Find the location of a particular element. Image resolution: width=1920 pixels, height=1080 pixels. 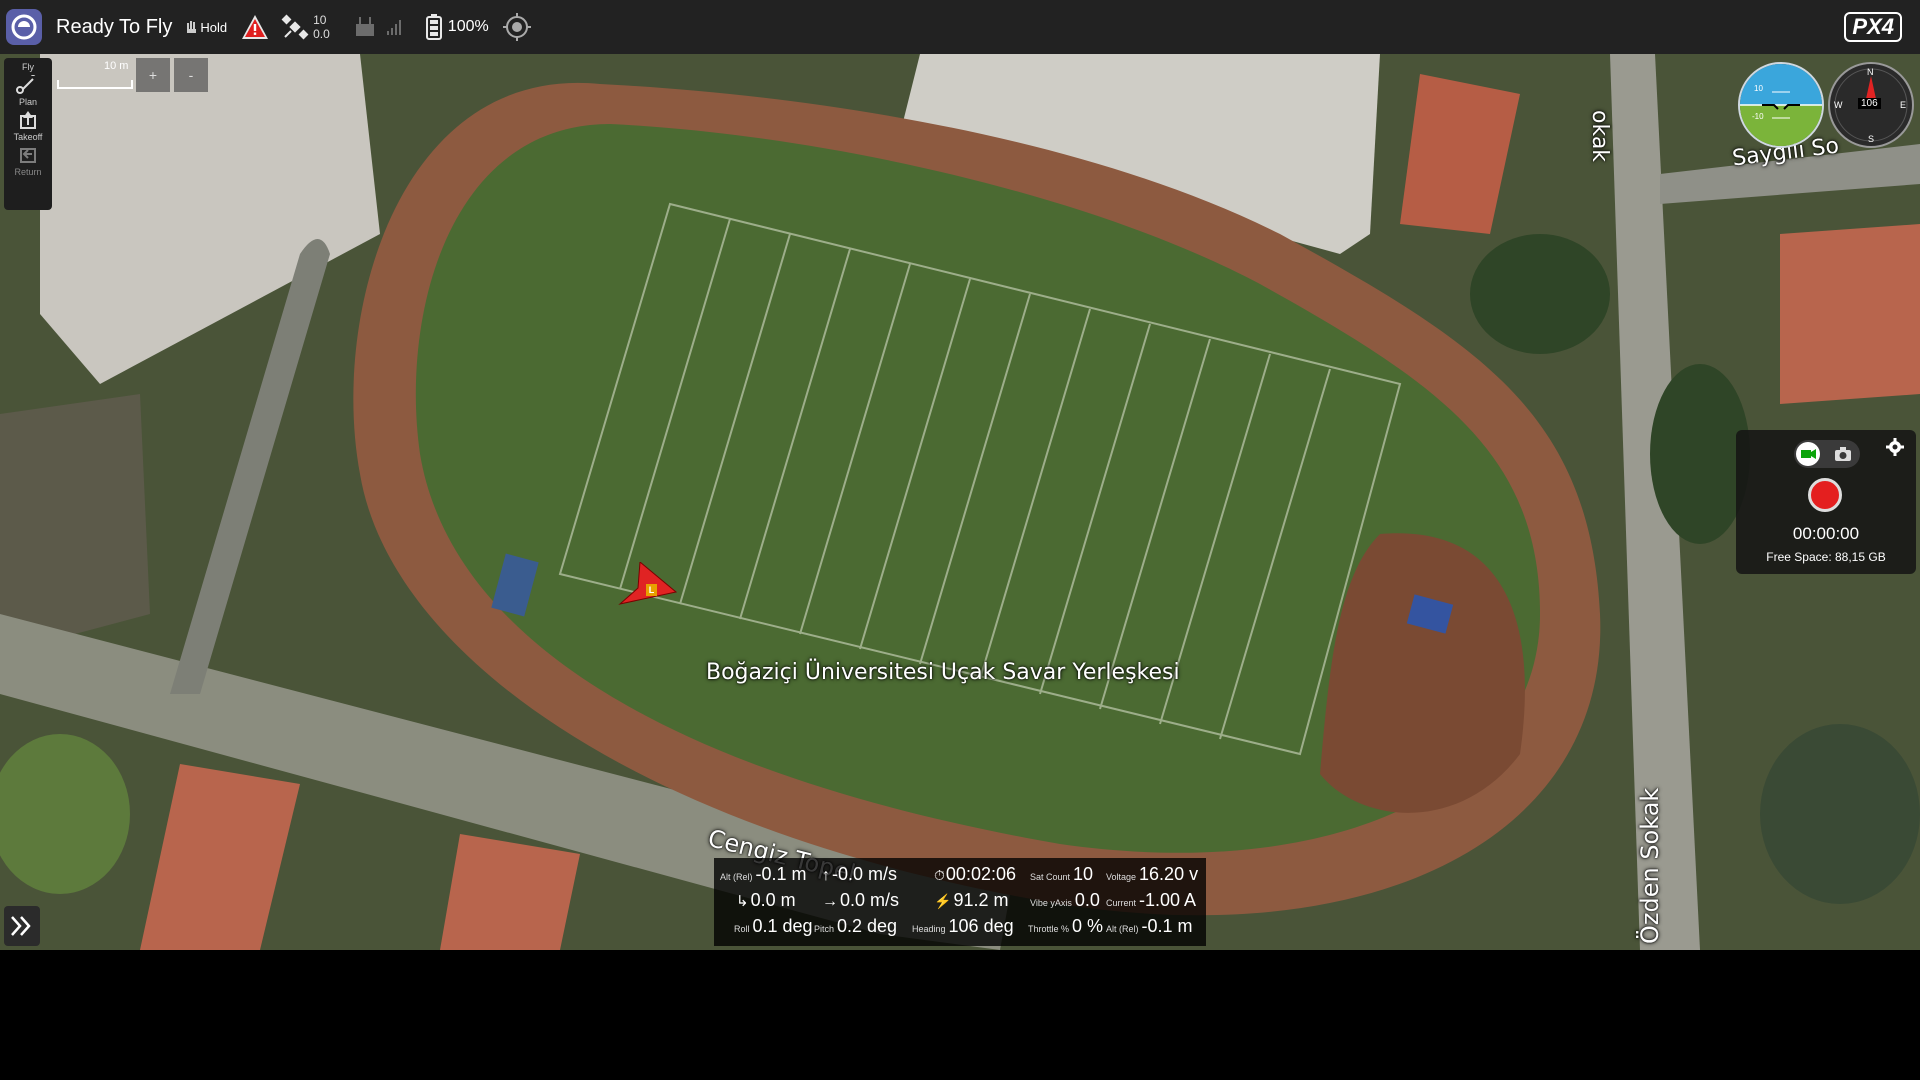

takeoff-button: Takeoff is located at coordinates (28, 126).